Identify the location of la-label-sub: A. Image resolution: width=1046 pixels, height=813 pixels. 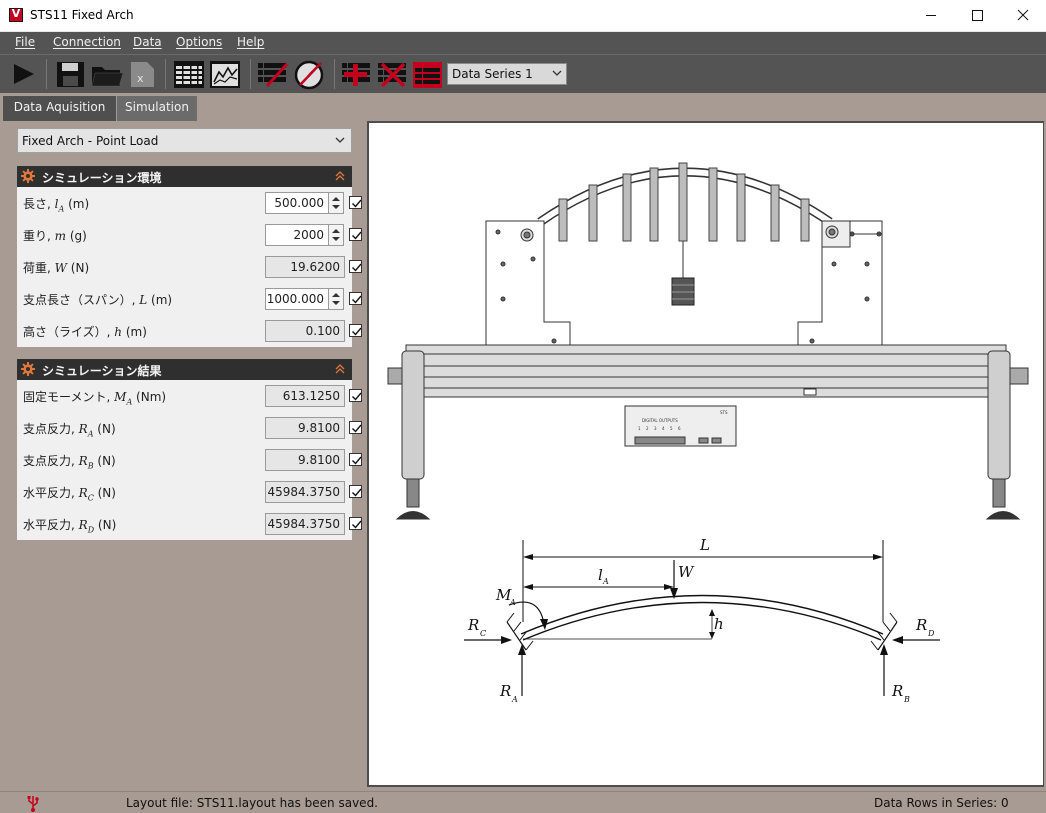
(605, 581).